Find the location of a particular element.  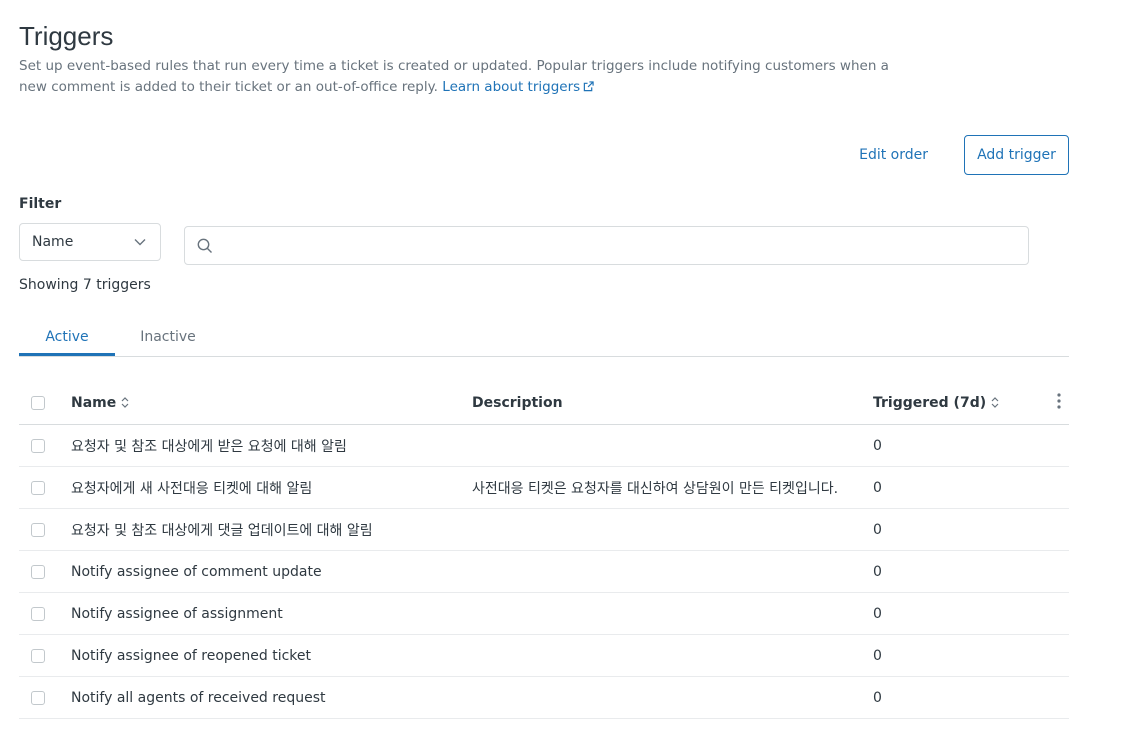

trigger-name: Notify assignee of reopened ticket is located at coordinates (191, 656).